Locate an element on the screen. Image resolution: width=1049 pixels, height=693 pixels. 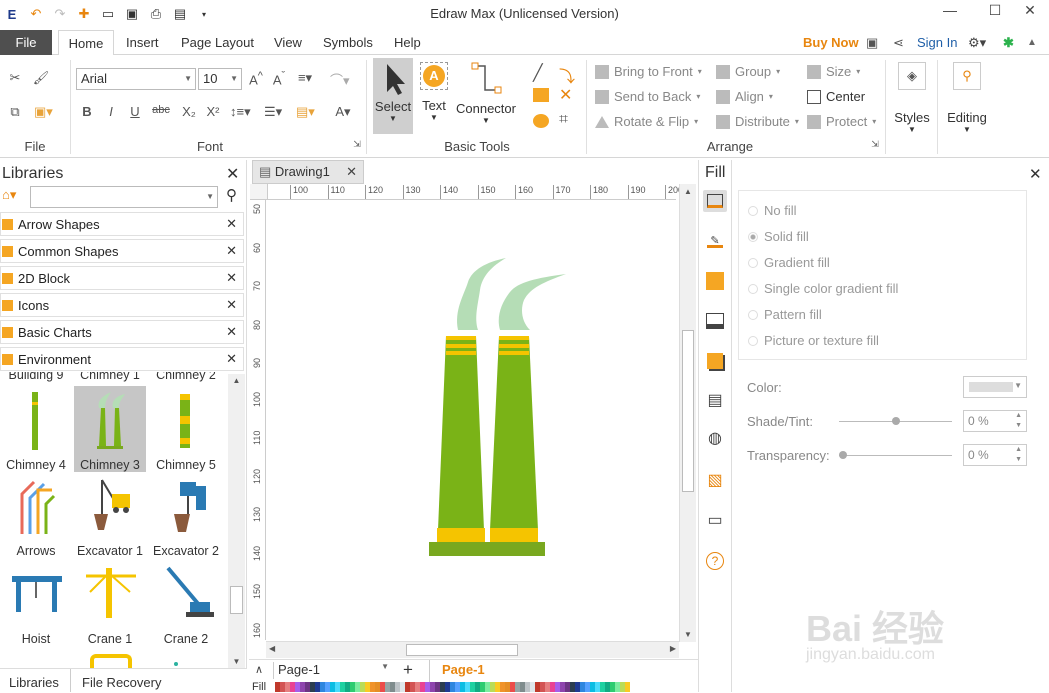
option-no-fill: No fill is located at coordinates (772, 210).